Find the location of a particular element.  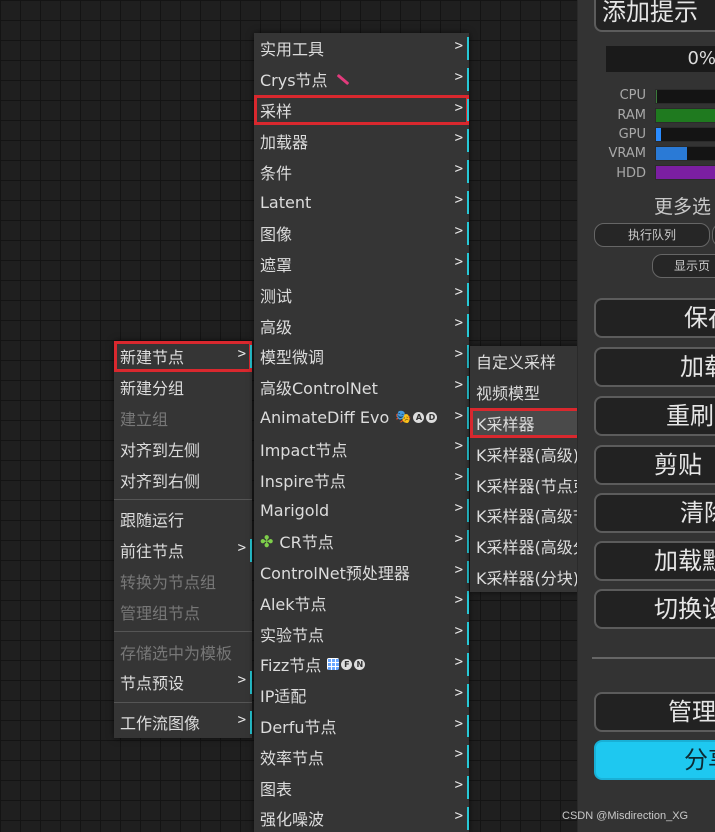

menu-item-label: 高级ControlNet is located at coordinates (319, 389).